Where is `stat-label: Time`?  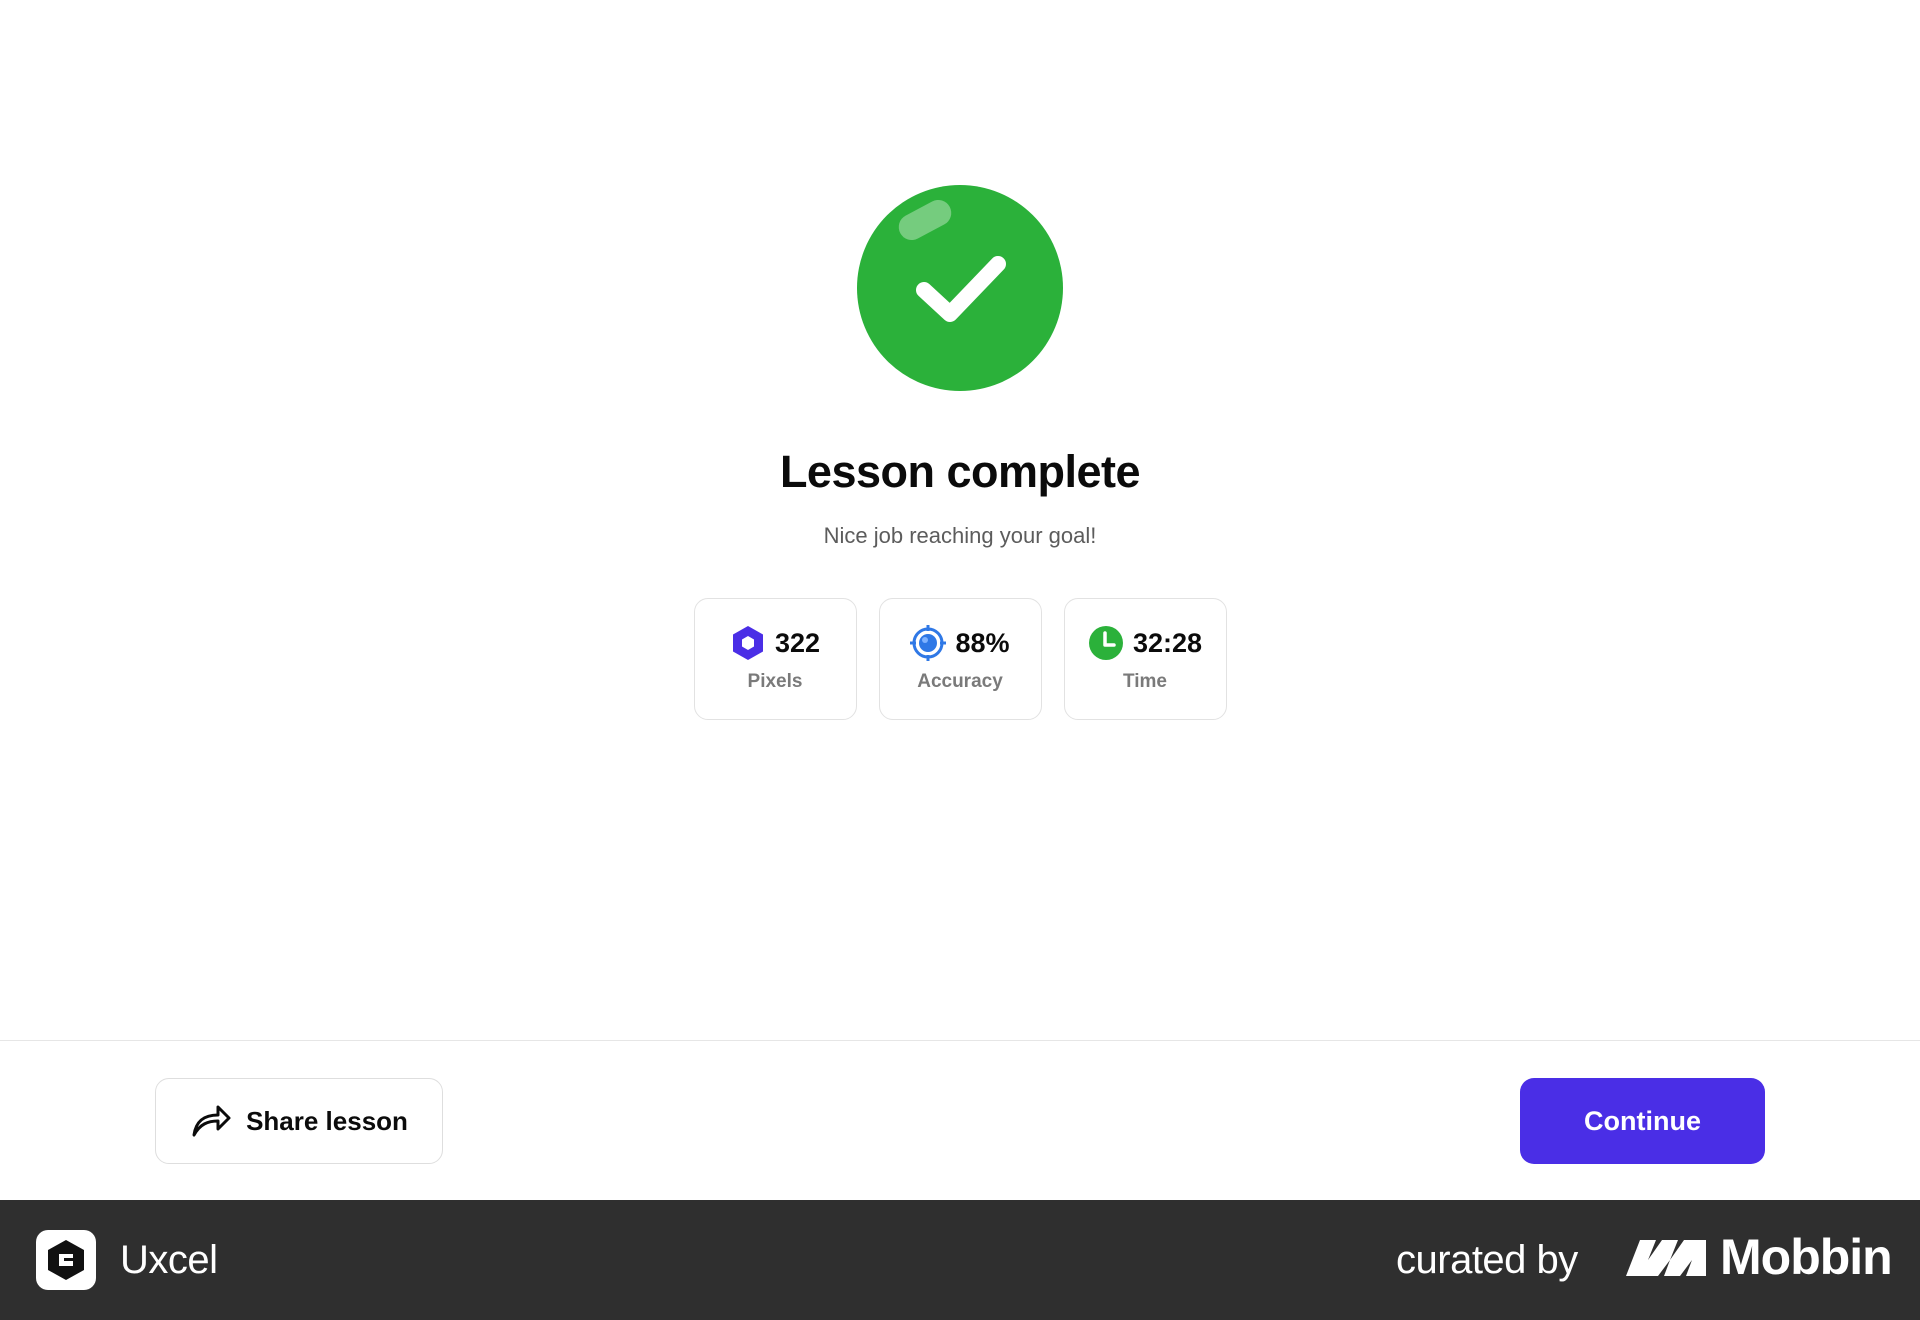 stat-label: Time is located at coordinates (1144, 681).